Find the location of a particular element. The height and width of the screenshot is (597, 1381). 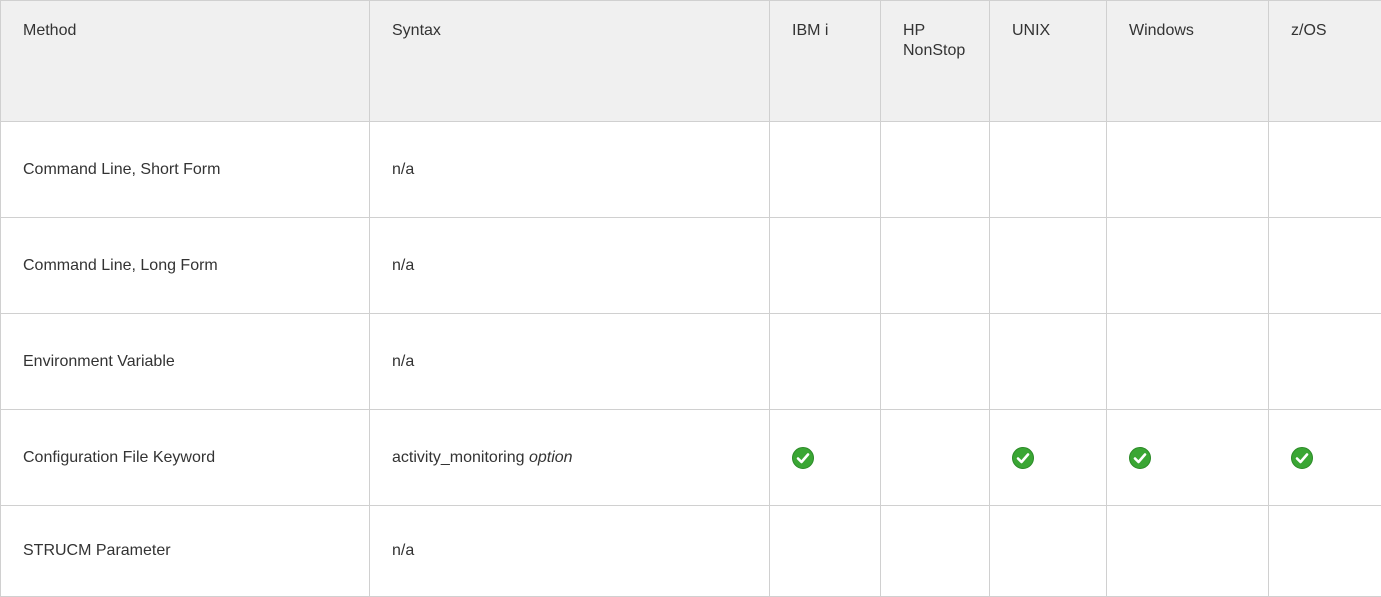

header-ibmi: IBM i is located at coordinates (825, 61).